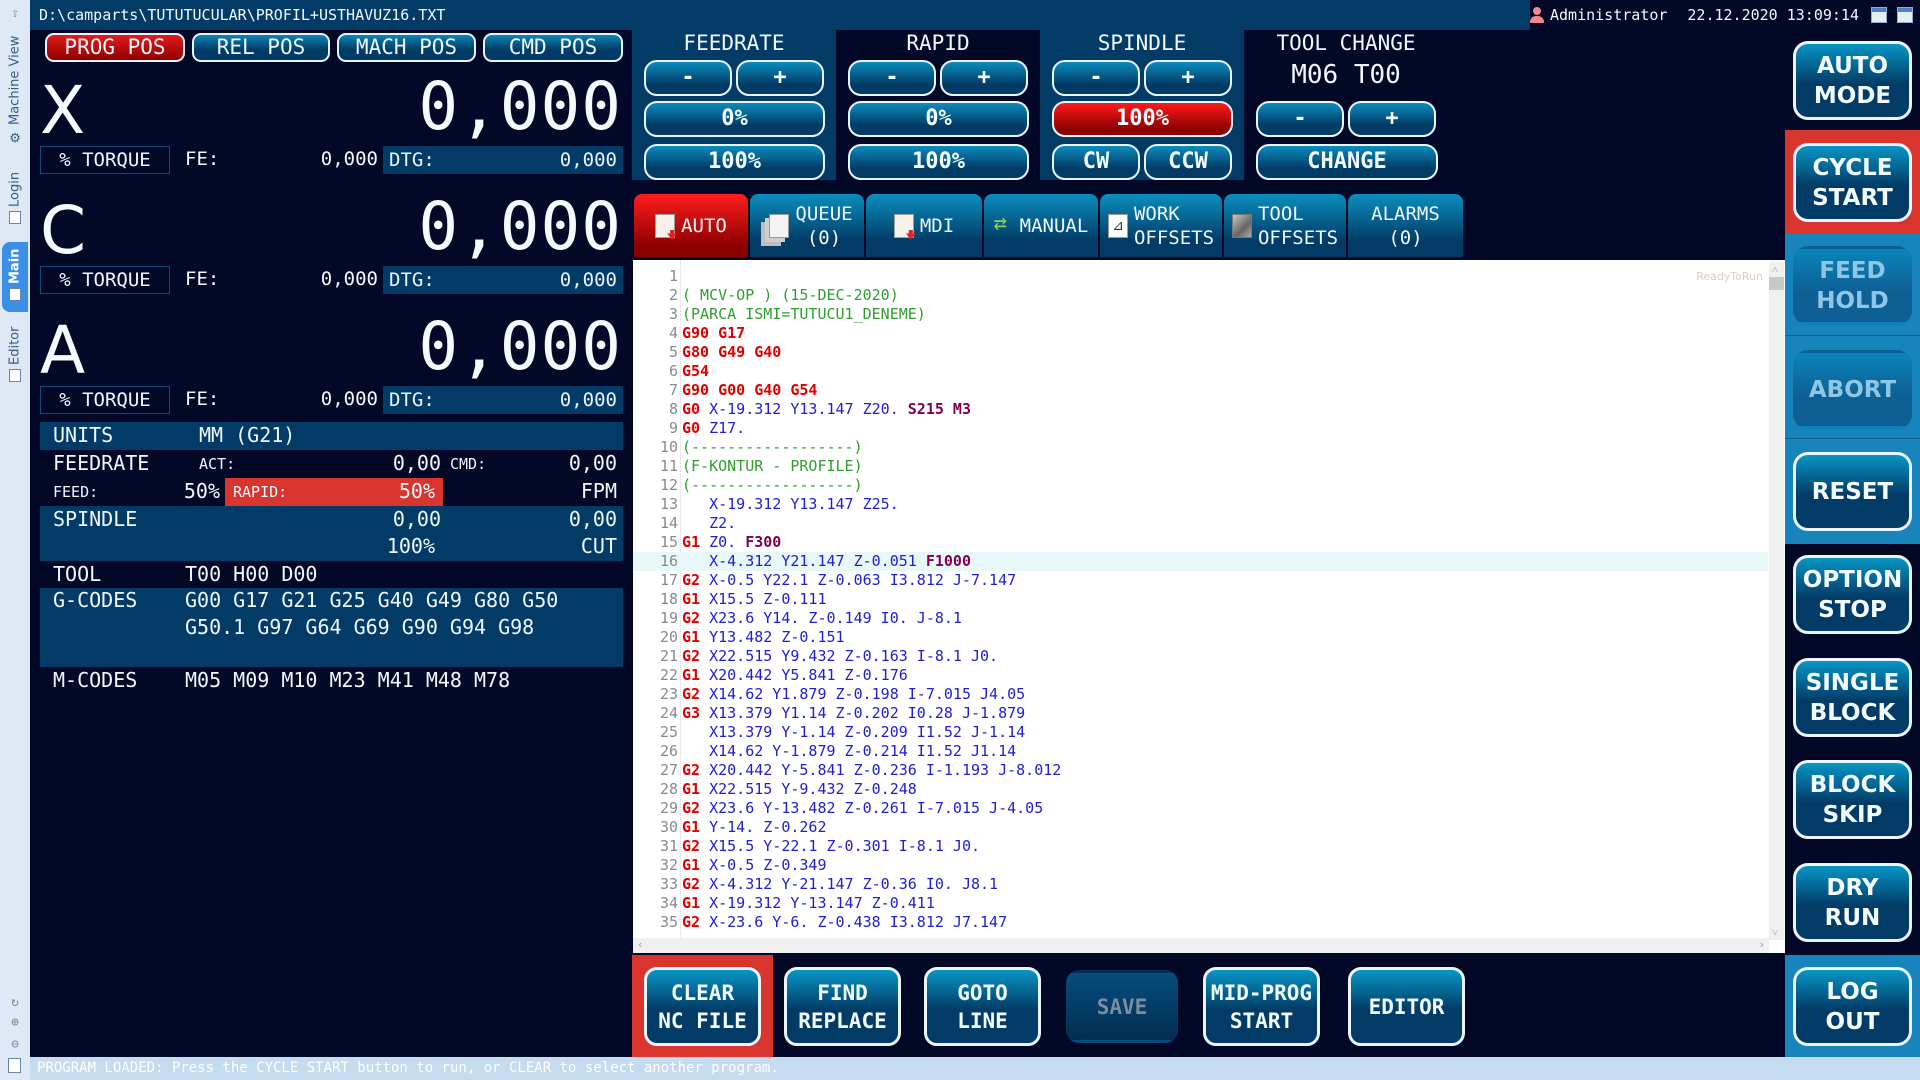  What do you see at coordinates (1122, 1006) in the screenshot?
I see `save-button: SAVE` at bounding box center [1122, 1006].